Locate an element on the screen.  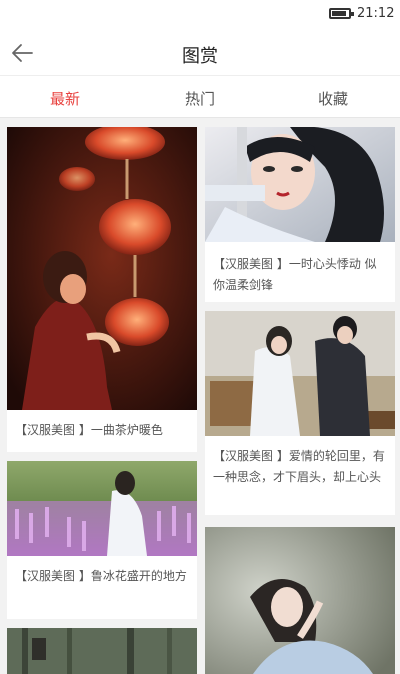
app-bar: 图赏 is located at coordinates (200, 52).